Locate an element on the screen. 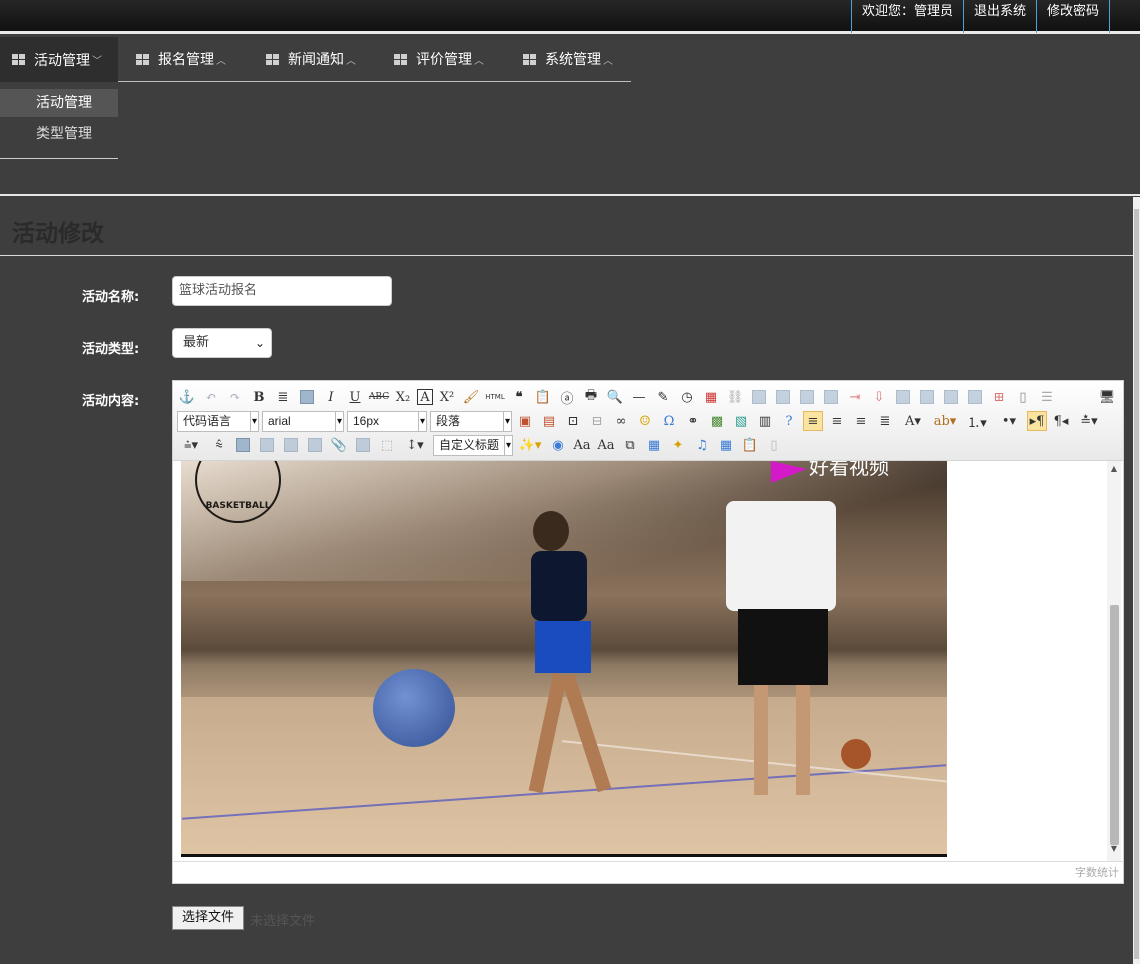 Image resolution: width=1140 pixels, height=964 pixels. lower-case-icon: Aa is located at coordinates (606, 445).